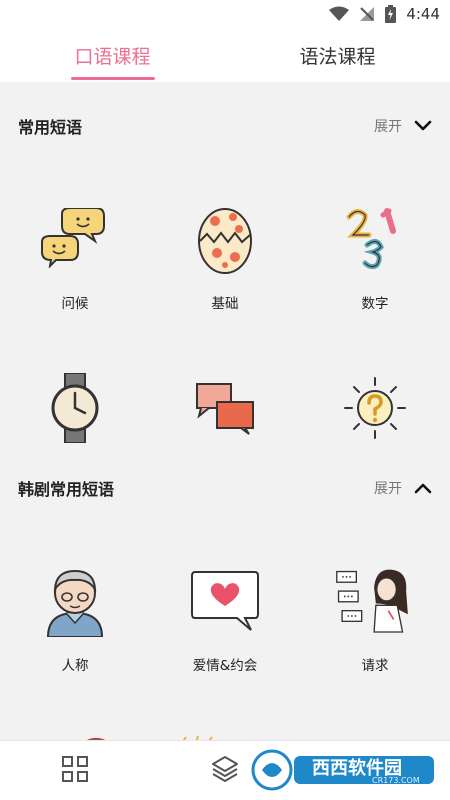  What do you see at coordinates (375, 666) in the screenshot?
I see `lesson-label: 请求` at bounding box center [375, 666].